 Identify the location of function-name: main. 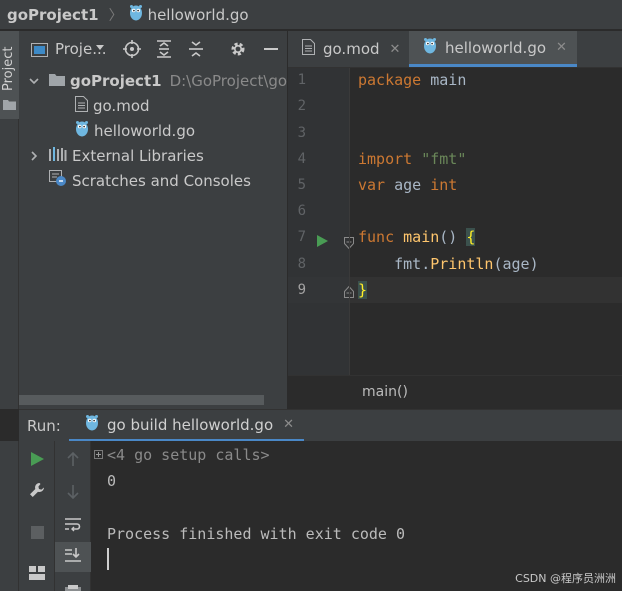
(421, 237).